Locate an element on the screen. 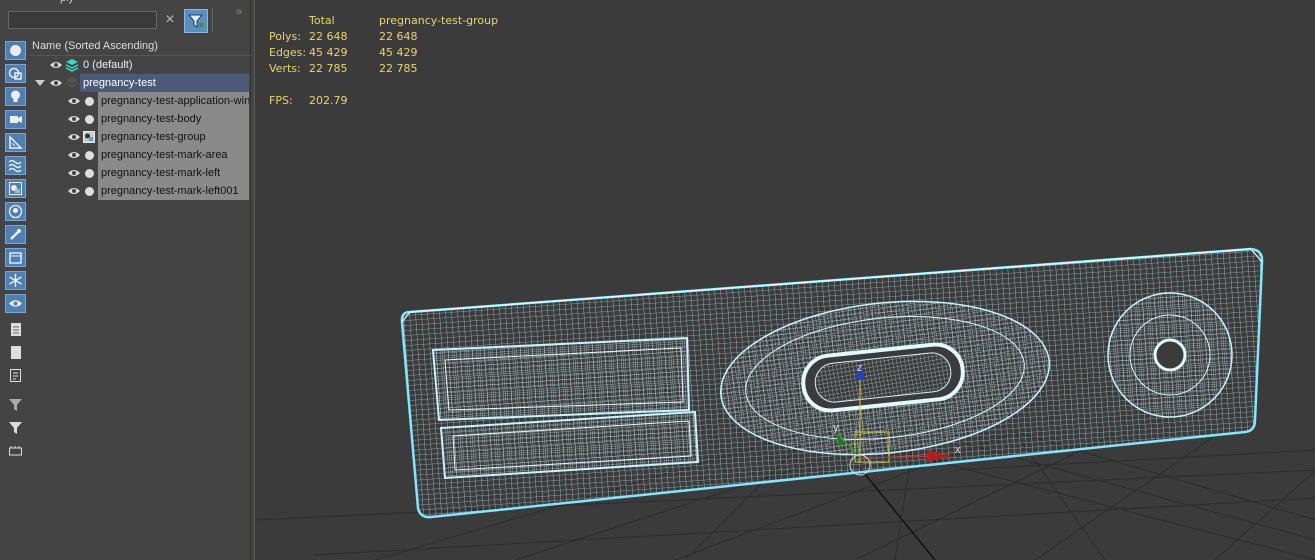 This screenshot has height=560, width=1315. tree-row-child: pregnancy-test-mark-left001 is located at coordinates (139, 191).